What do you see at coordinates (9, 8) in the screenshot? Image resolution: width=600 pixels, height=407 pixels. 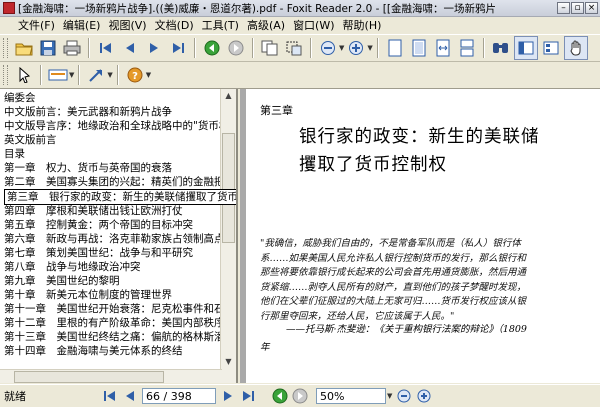 I see `app-icon` at bounding box center [9, 8].